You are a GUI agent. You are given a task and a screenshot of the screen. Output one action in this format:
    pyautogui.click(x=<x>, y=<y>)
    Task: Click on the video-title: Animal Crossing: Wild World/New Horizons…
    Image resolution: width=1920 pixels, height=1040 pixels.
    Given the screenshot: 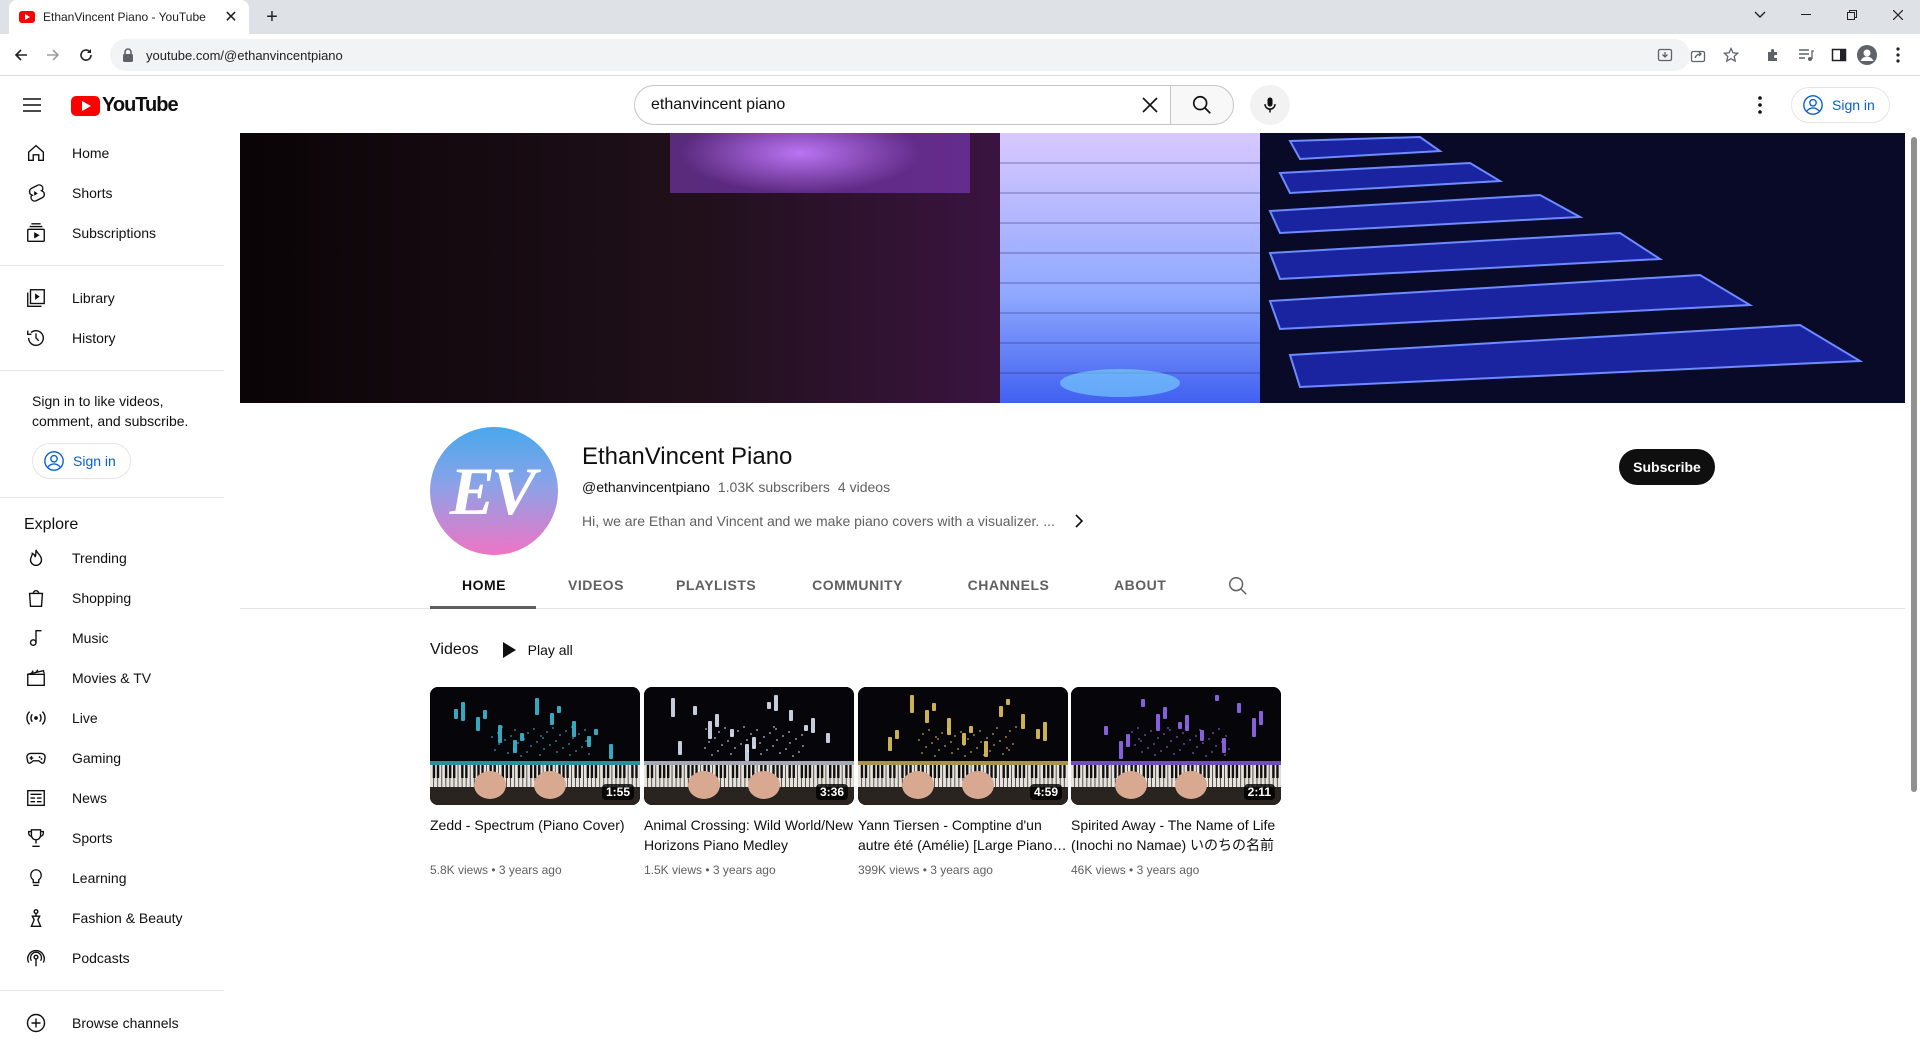 What is the action you would take?
    pyautogui.click(x=749, y=835)
    